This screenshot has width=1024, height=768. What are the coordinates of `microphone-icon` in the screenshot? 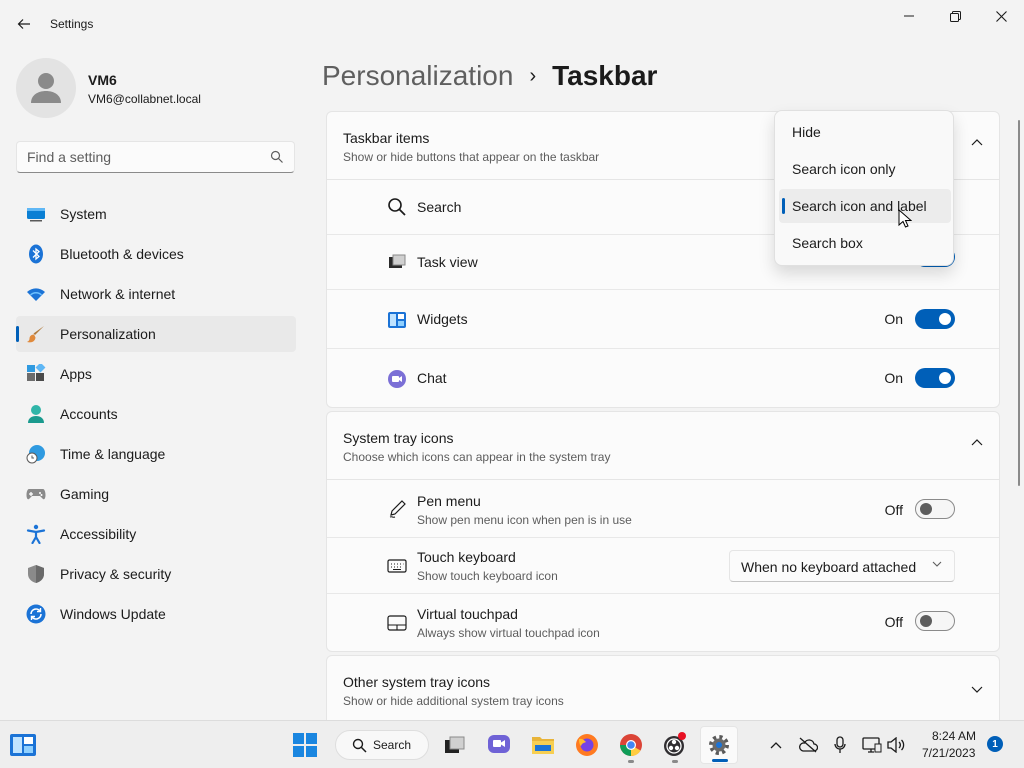 It's located at (840, 744).